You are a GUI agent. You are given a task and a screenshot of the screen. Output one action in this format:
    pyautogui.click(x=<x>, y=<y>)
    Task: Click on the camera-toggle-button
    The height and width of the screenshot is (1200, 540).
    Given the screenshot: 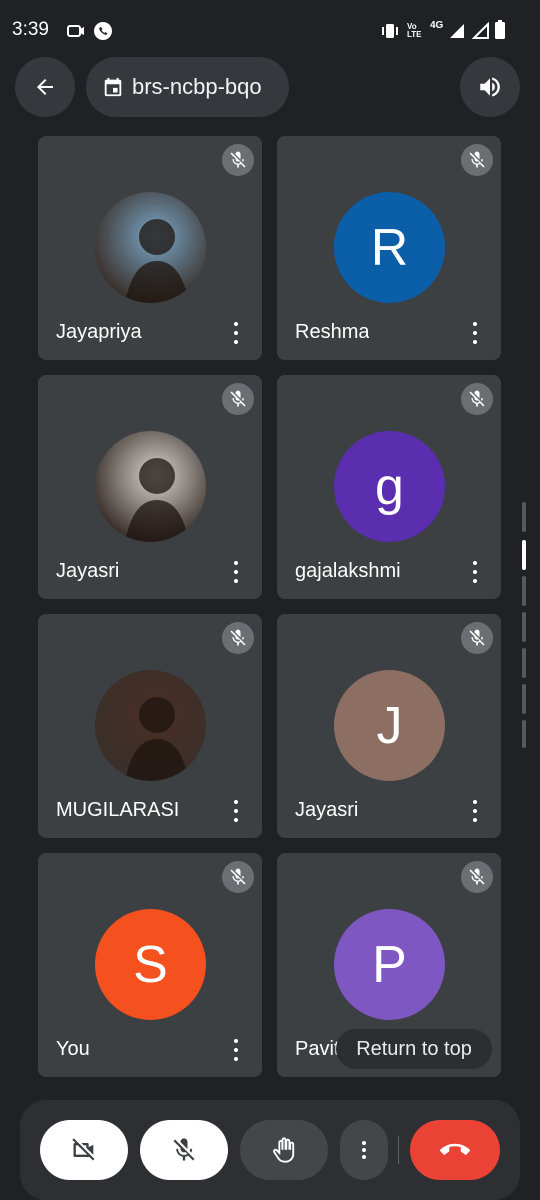 What is the action you would take?
    pyautogui.click(x=84, y=1150)
    